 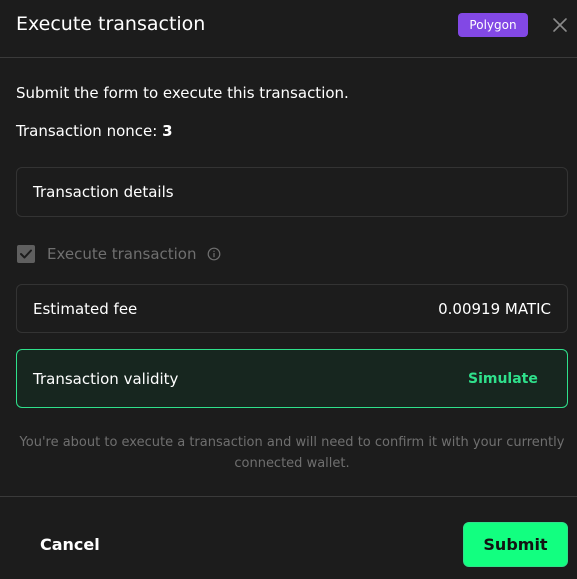 I want to click on transaction-details-label: Transaction details, so click(x=103, y=192).